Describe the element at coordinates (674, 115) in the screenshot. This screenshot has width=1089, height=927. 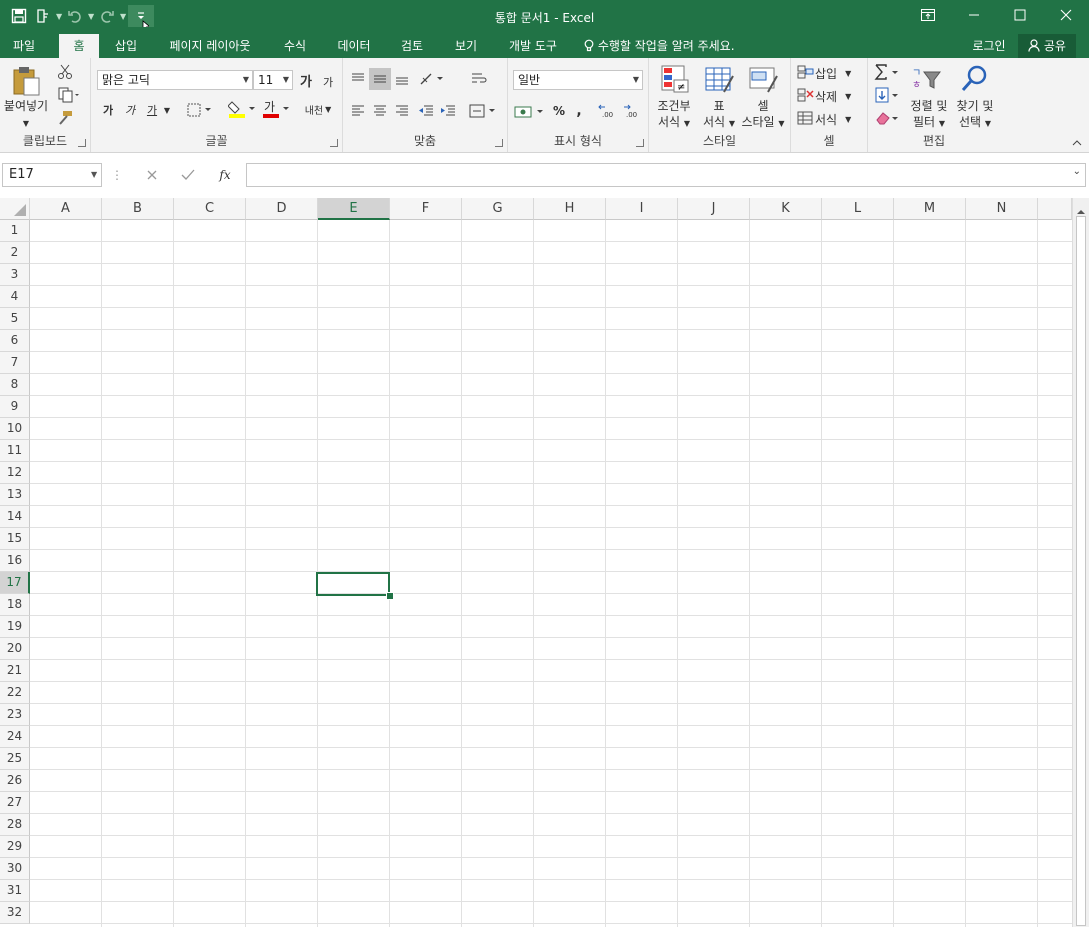
I see `conditional-formatting-button: 조건부 서식 ▼` at that location.